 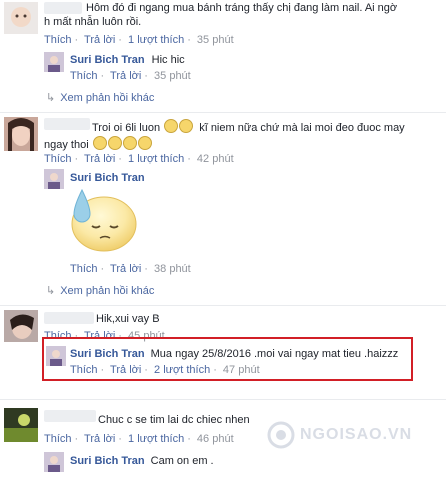 I want to click on comment-actions: Thích · Trả lời · 1 lượt thích · 46 phút, so click(x=139, y=439).